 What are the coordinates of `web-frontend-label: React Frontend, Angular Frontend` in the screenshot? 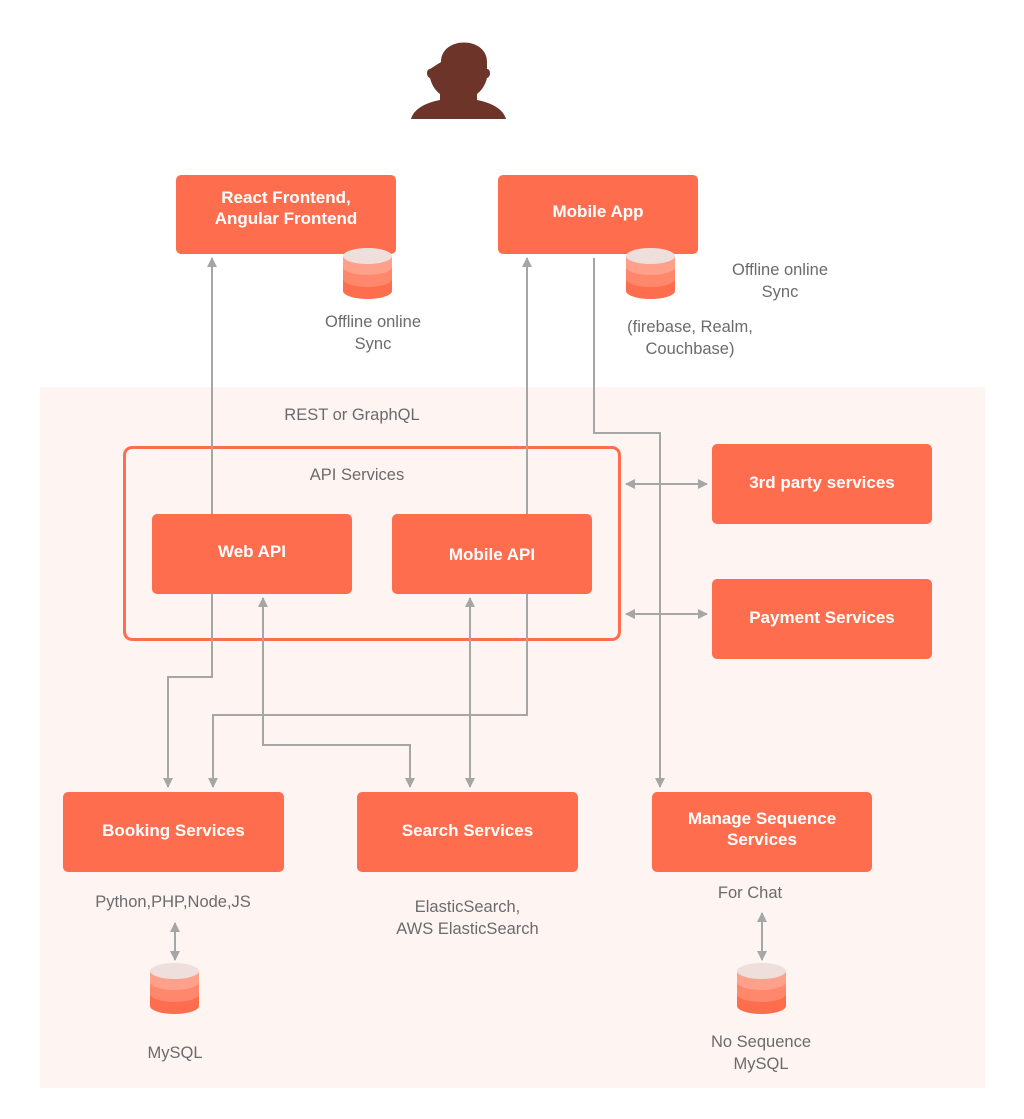 It's located at (286, 207).